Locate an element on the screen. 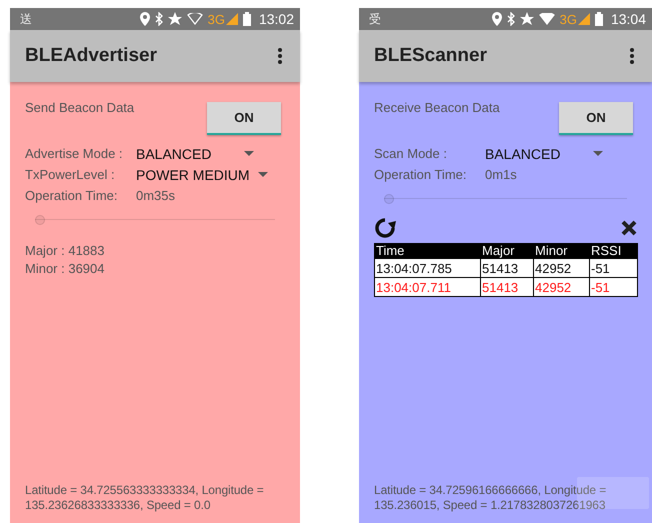 The width and height of the screenshot is (652, 523). notification-icon: 受 is located at coordinates (375, 19).